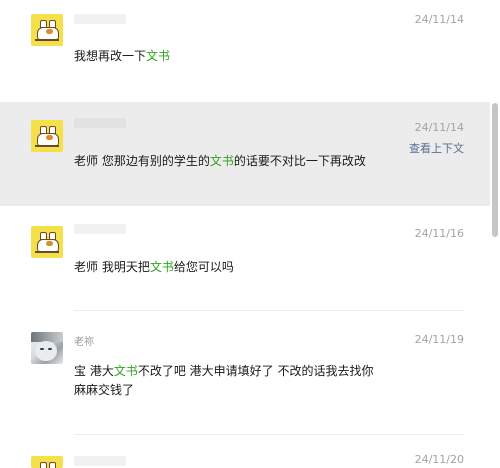 The width and height of the screenshot is (500, 468). What do you see at coordinates (436, 148) in the screenshot?
I see `view-context-link: 查看上下文` at bounding box center [436, 148].